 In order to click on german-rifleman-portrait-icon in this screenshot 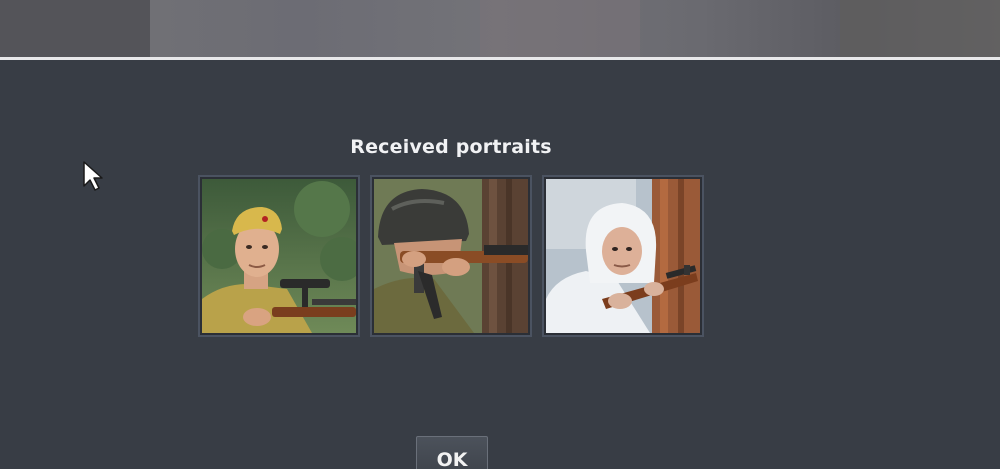, I will do `click(451, 256)`.